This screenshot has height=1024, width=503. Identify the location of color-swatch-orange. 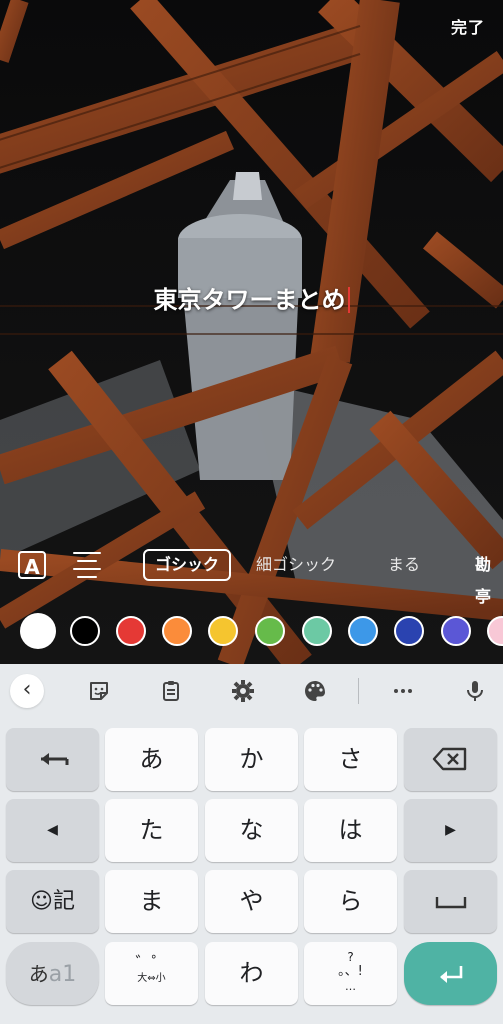
(177, 631).